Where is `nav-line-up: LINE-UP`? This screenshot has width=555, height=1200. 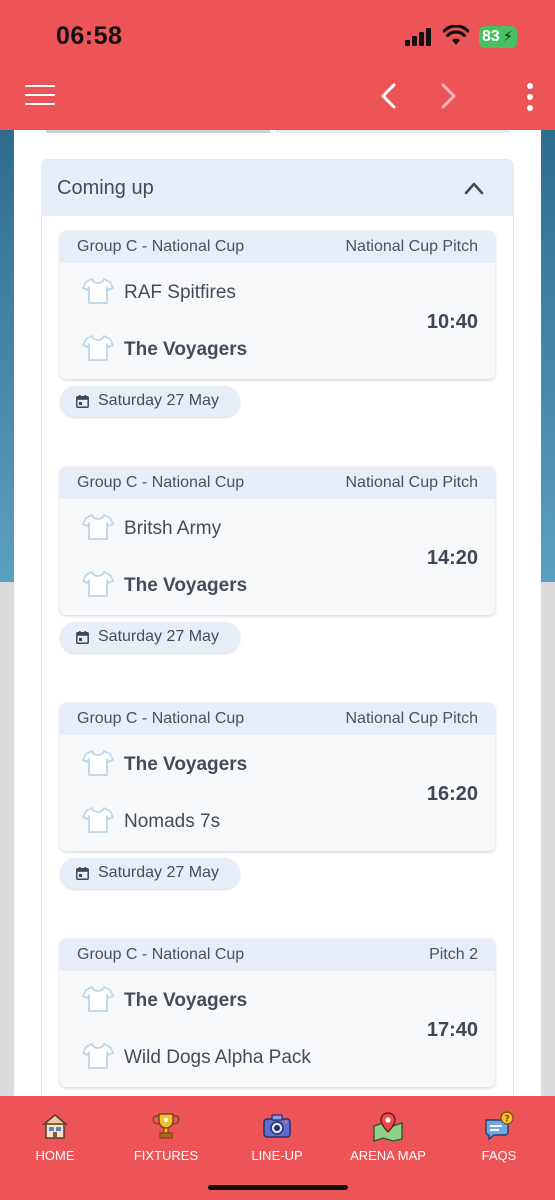 nav-line-up: LINE-UP is located at coordinates (277, 1136).